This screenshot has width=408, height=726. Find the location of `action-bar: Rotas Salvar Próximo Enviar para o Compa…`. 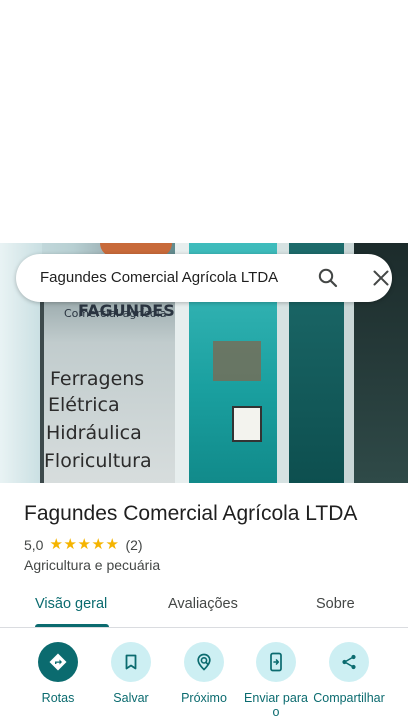

action-bar: Rotas Salvar Próximo Enviar para o Compa… is located at coordinates (204, 683).